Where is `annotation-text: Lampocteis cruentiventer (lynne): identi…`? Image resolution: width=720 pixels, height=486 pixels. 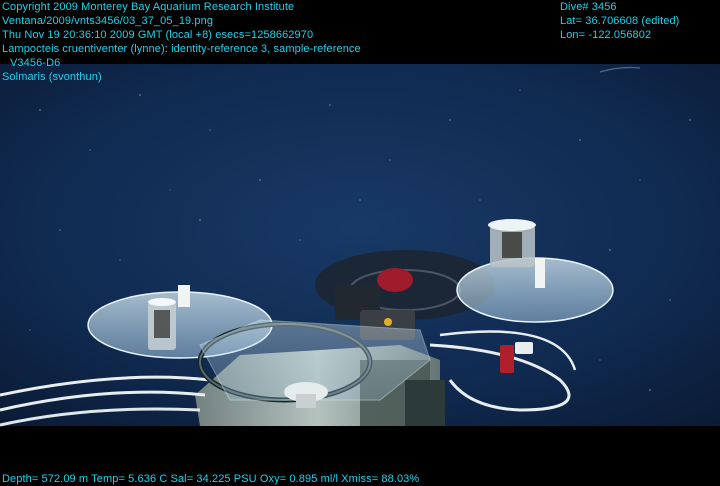
annotation-text: Lampocteis cruentiventer (lynne): identi… is located at coordinates (181, 49).